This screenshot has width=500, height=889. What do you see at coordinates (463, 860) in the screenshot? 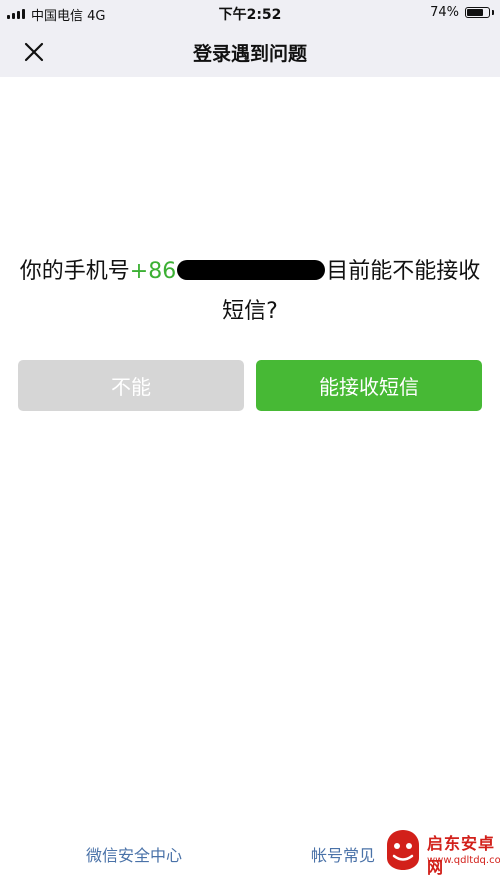
I see `watermark-url: www.qdltdq.com` at bounding box center [463, 860].